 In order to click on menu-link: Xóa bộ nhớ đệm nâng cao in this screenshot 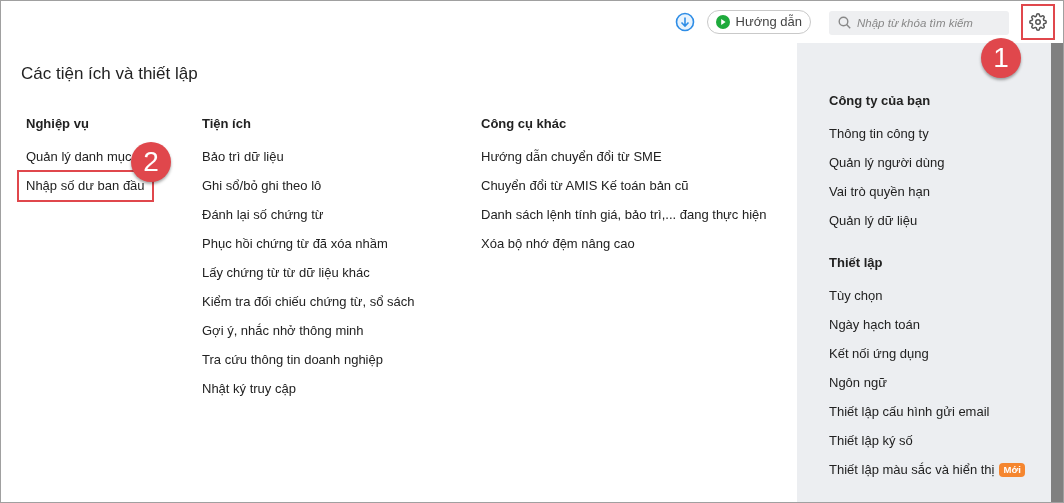, I will do `click(558, 244)`.